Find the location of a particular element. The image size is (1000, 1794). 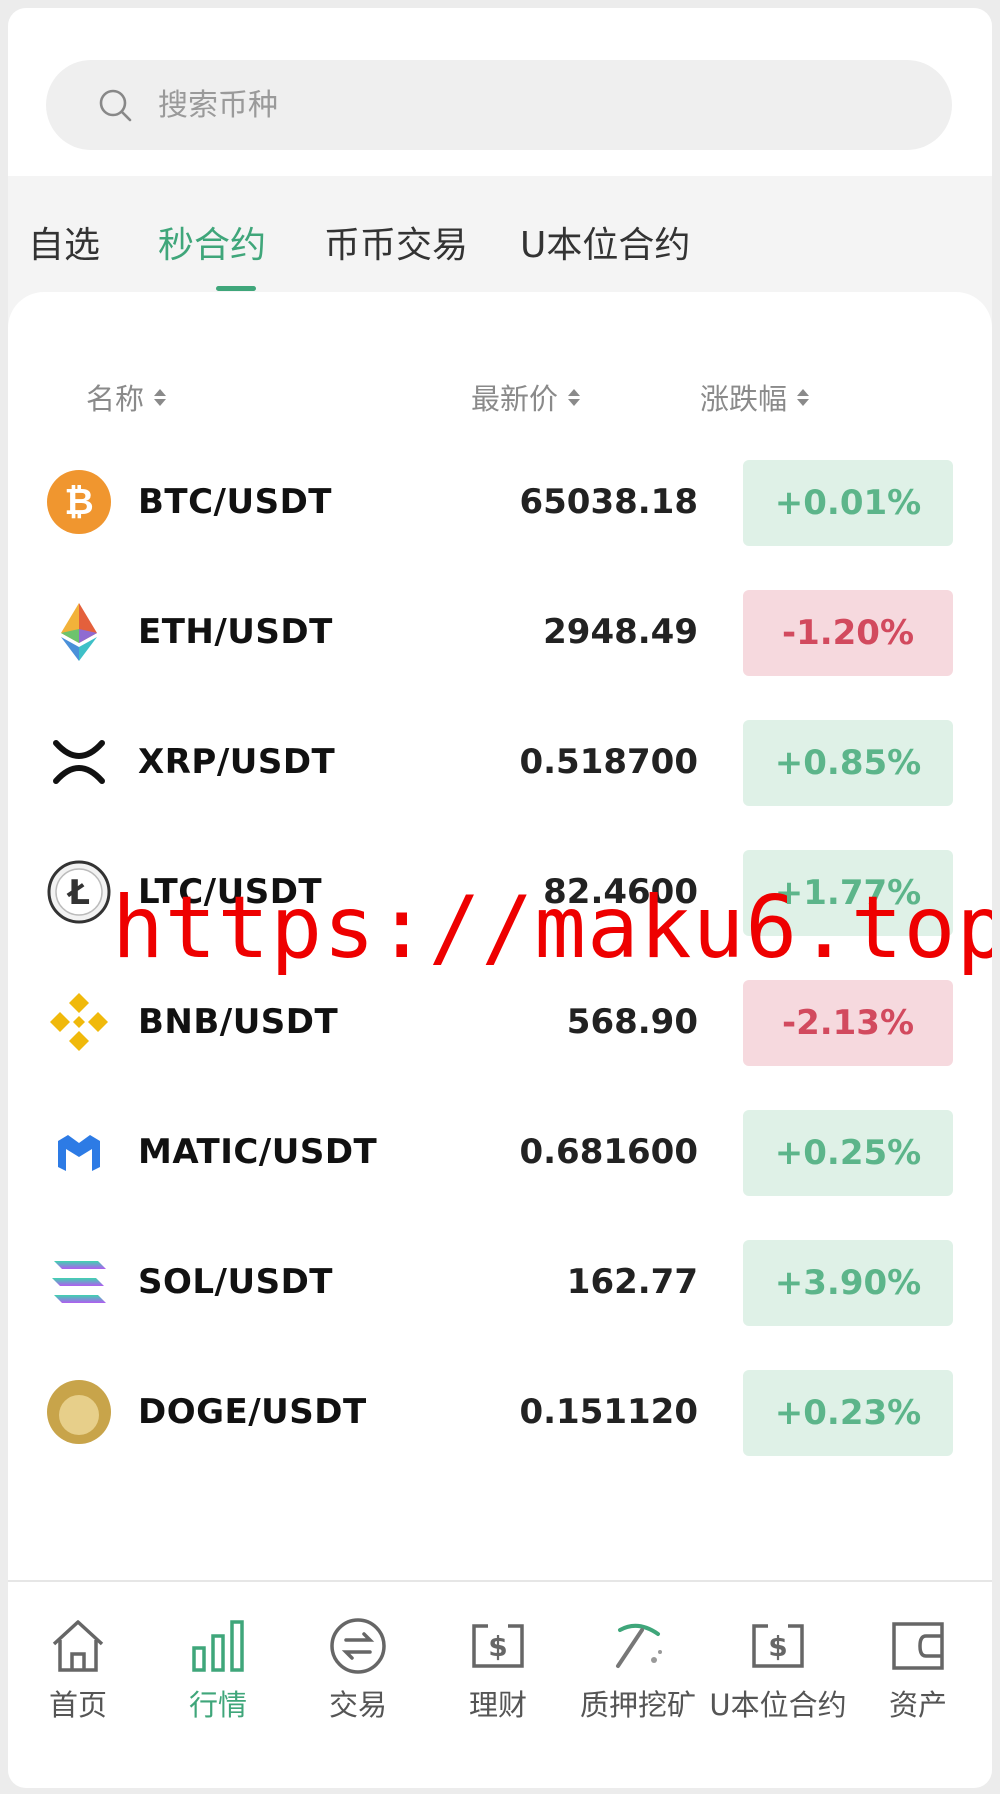

nav-trade: 交易 is located at coordinates (358, 1685).